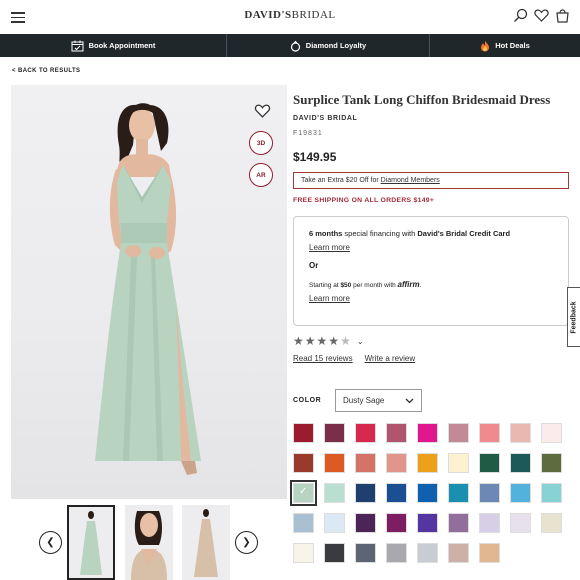 Image resolution: width=580 pixels, height=580 pixels. I want to click on star-empty-icon: ★, so click(345, 341).